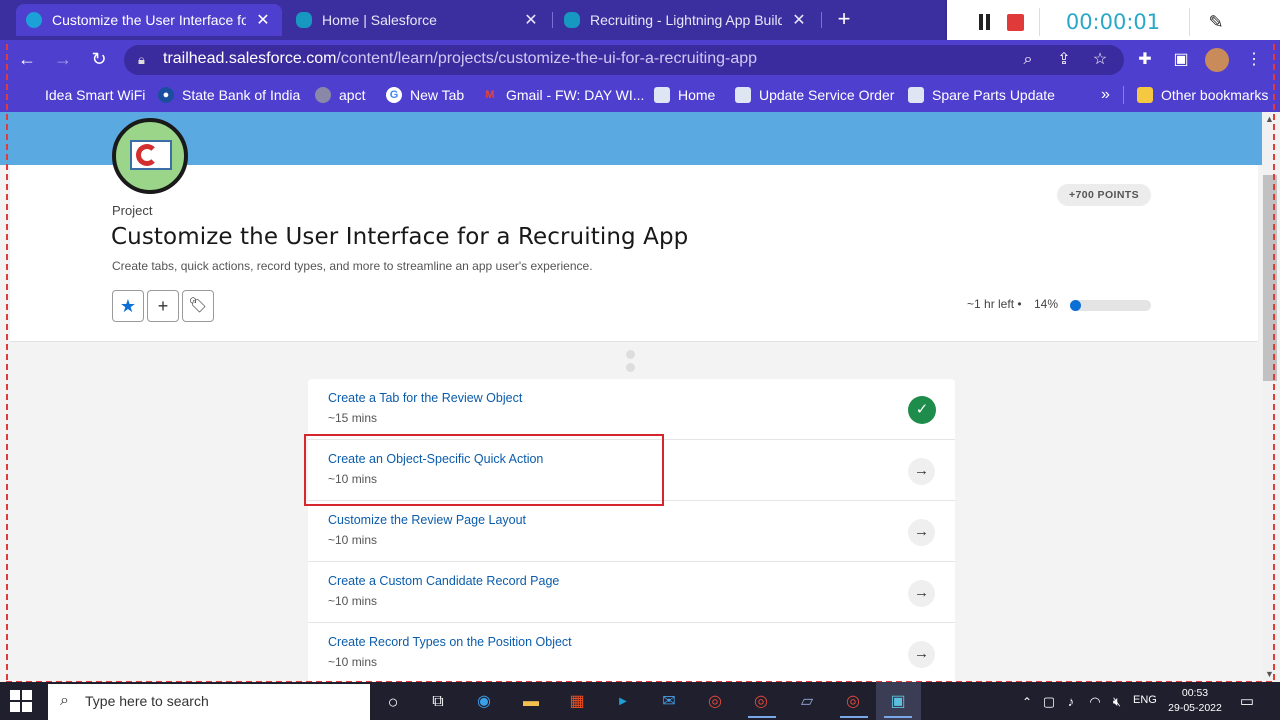 The height and width of the screenshot is (720, 1280). What do you see at coordinates (443, 581) in the screenshot?
I see `step-title-link: Create a Custom Candidate Record Page` at bounding box center [443, 581].